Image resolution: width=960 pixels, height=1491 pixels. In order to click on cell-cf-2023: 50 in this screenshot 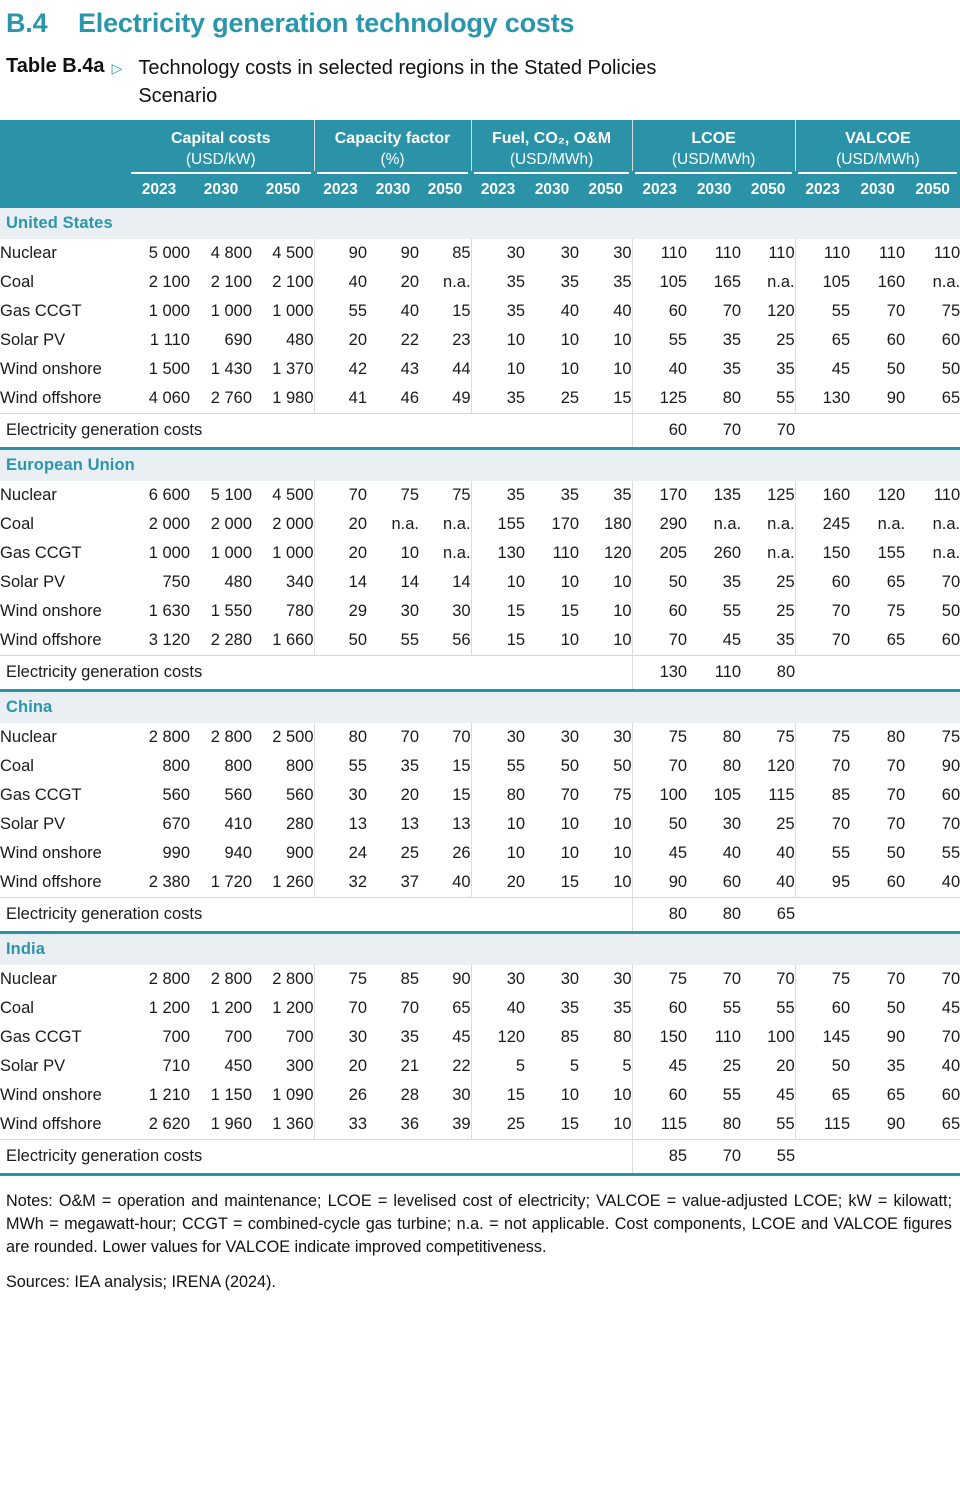, I will do `click(340, 641)`.